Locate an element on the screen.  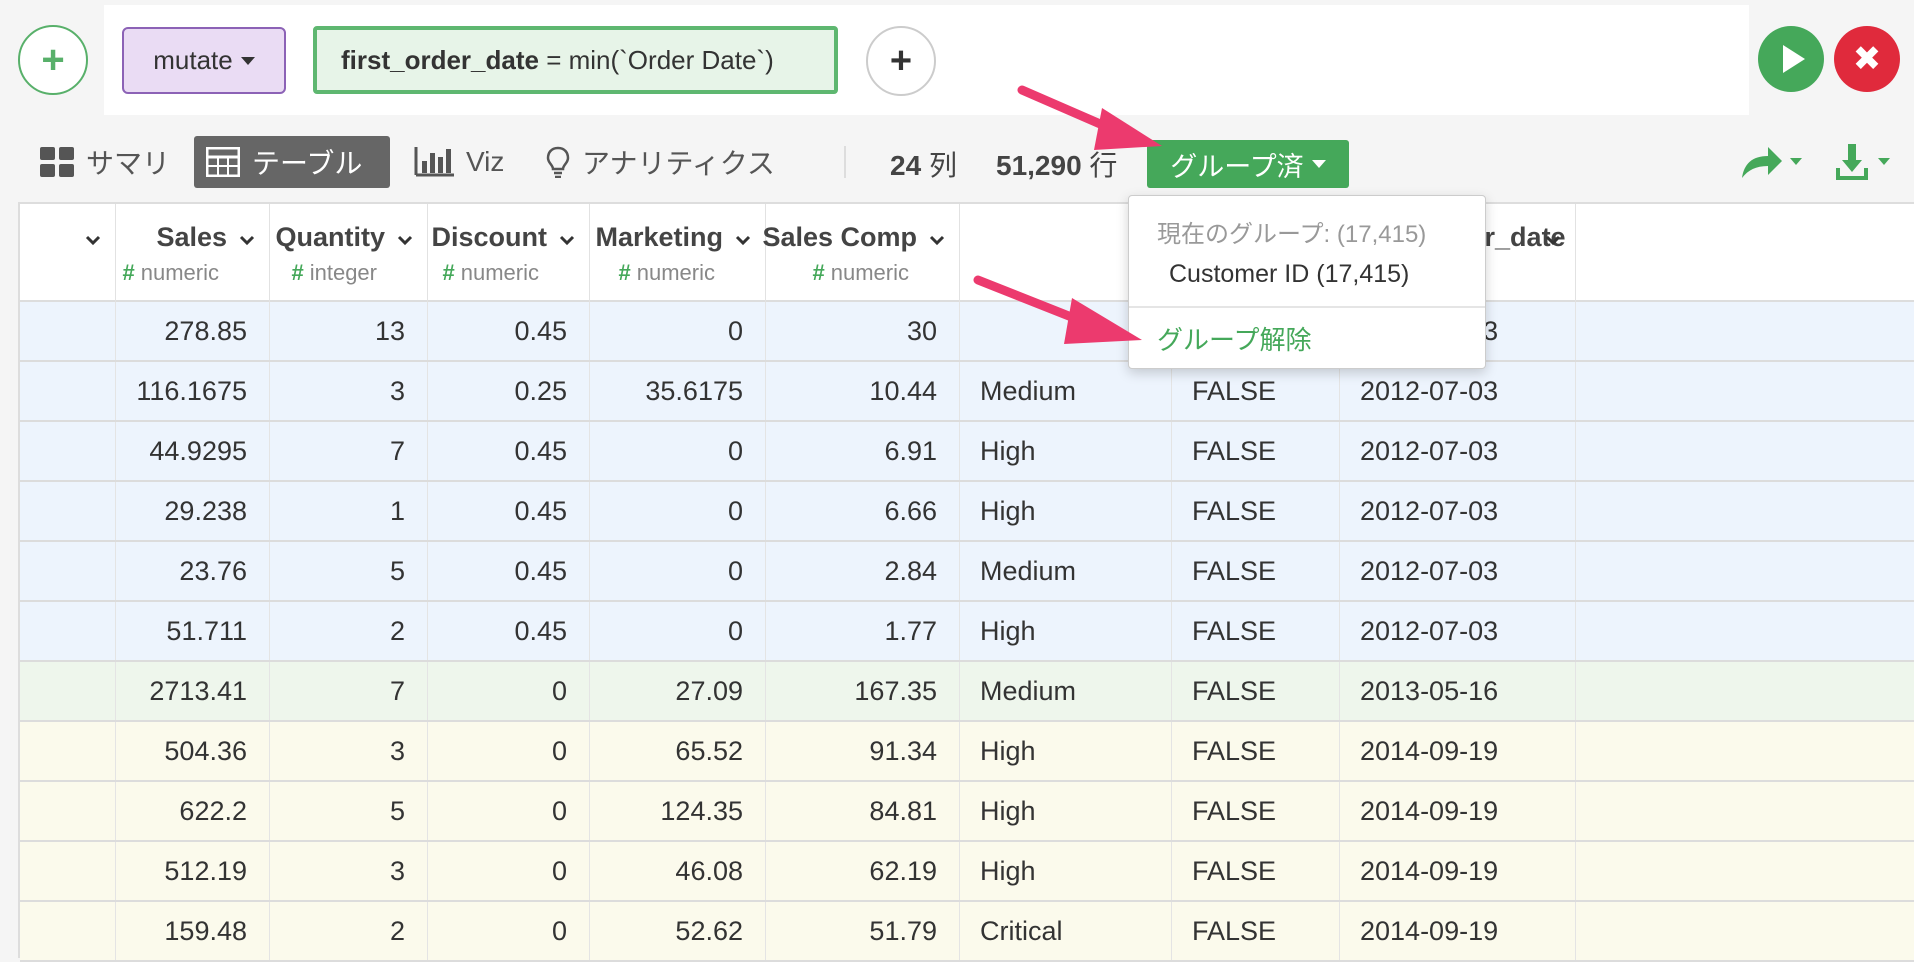
column-name: Discount is located at coordinates (489, 237).